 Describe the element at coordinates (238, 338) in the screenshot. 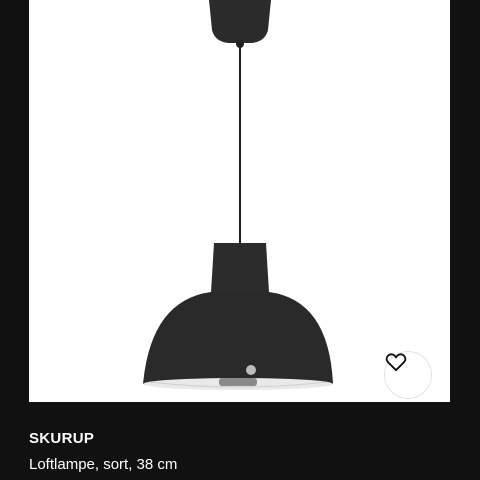

I see `lamp-shade` at that location.